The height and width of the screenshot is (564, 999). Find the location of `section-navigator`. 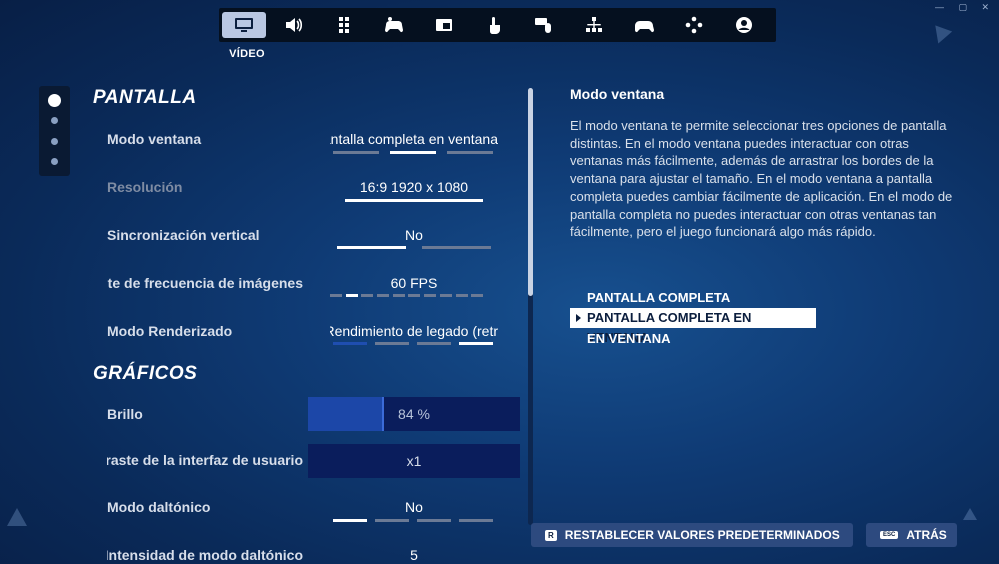

section-navigator is located at coordinates (54, 131).